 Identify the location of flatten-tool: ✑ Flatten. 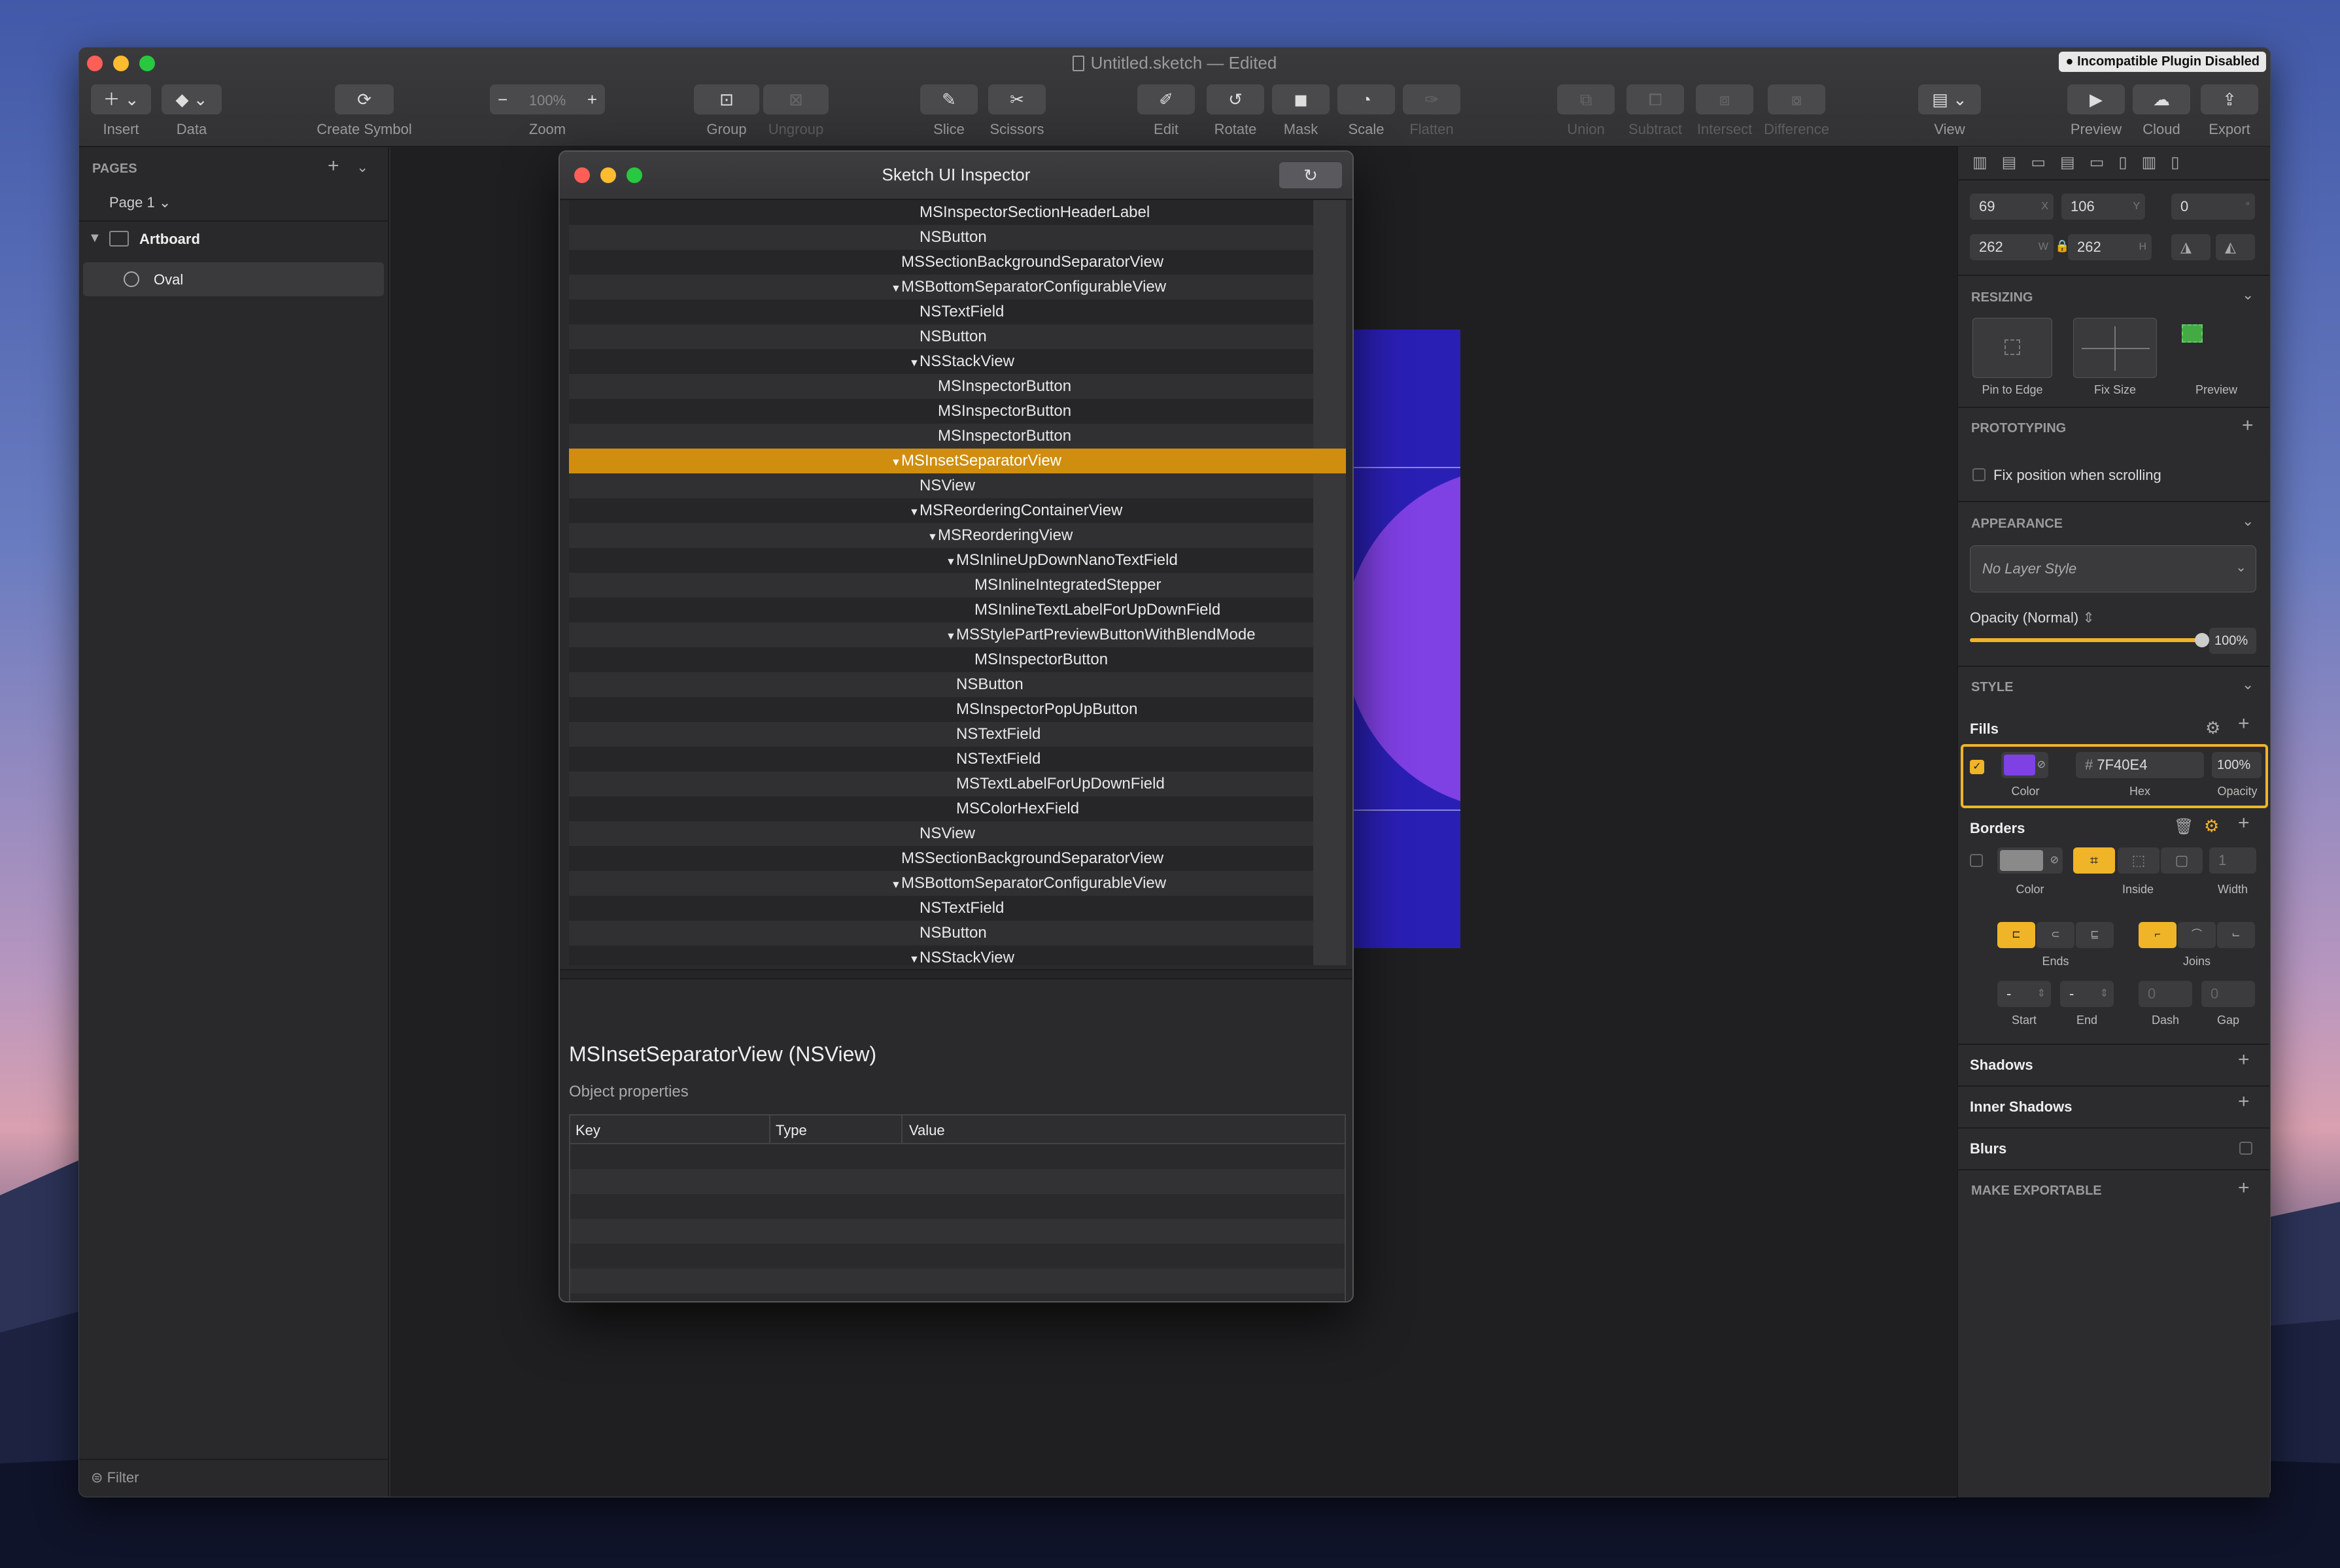
(1431, 111).